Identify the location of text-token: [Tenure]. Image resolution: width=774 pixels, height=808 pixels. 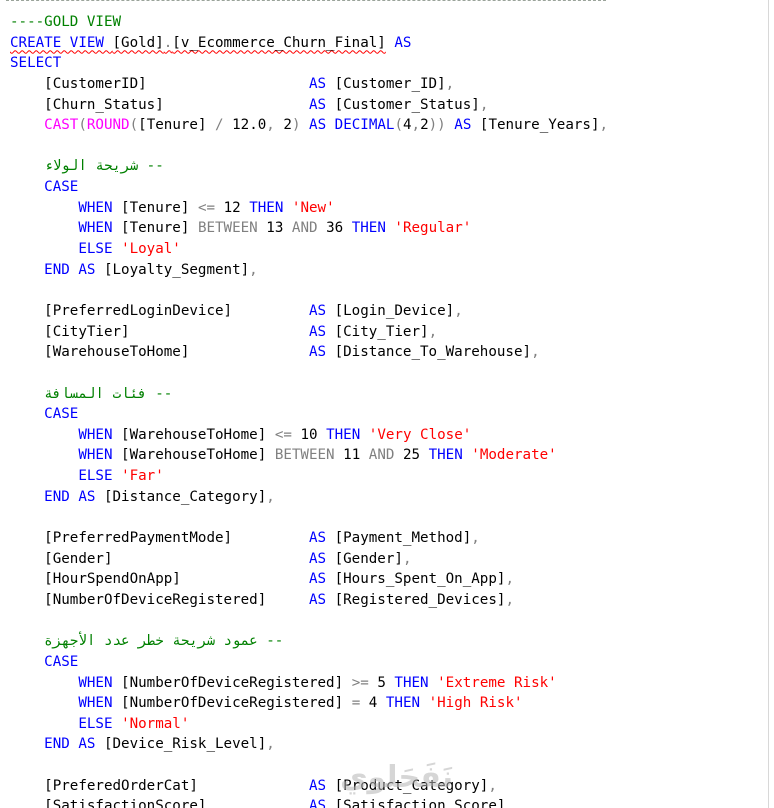
(155, 228).